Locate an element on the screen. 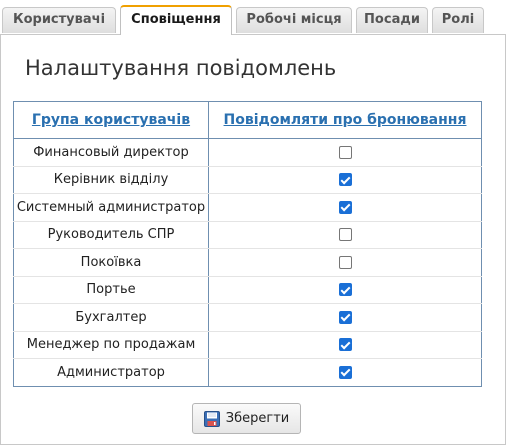  table-row: Бухгалтер is located at coordinates (247, 317).